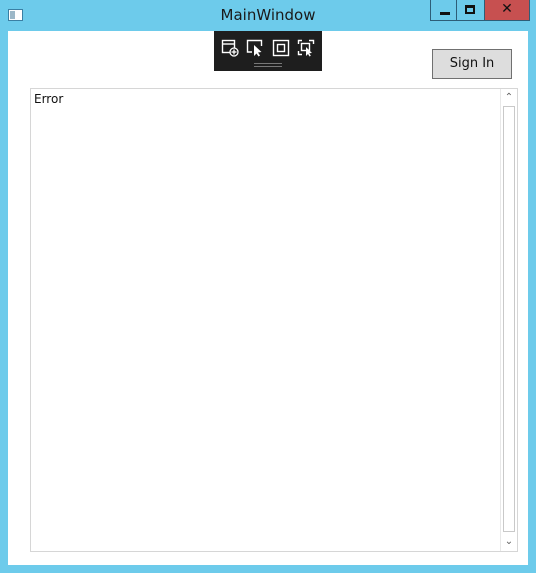  Describe the element at coordinates (472, 64) in the screenshot. I see `sign-in-button: Sign In` at that location.